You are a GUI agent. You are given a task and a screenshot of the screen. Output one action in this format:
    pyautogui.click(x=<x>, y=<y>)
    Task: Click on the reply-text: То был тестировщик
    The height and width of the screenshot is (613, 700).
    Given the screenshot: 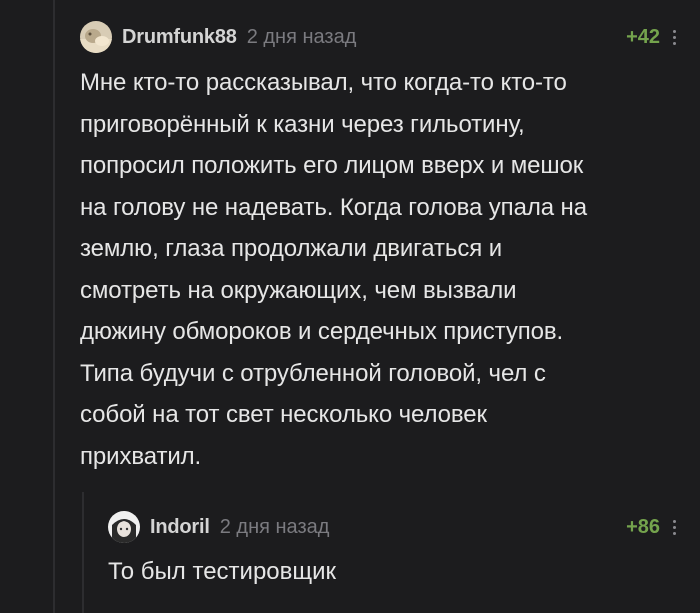 What is the action you would take?
    pyautogui.click(x=222, y=571)
    